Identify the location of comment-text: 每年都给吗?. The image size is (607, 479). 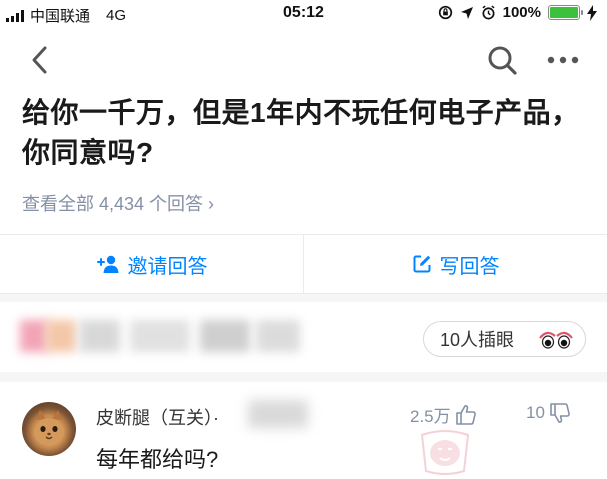
(157, 459).